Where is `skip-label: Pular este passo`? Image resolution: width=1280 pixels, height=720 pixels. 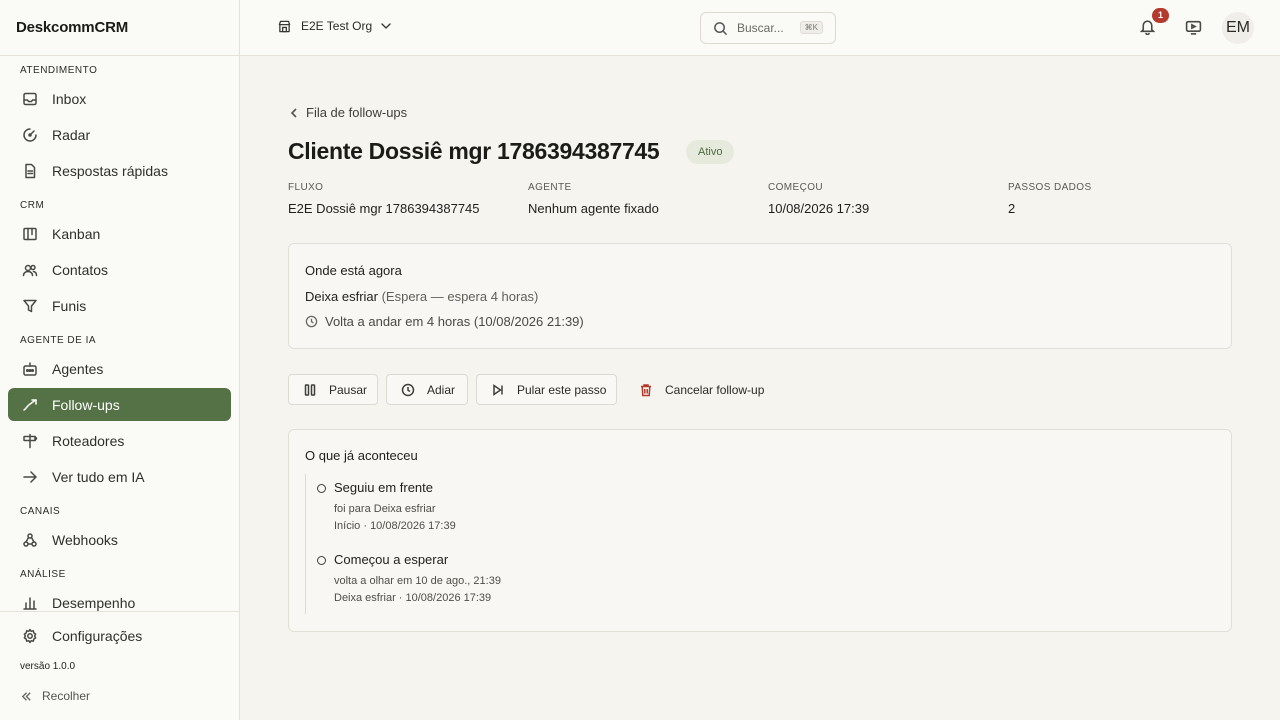 skip-label: Pular este passo is located at coordinates (562, 389).